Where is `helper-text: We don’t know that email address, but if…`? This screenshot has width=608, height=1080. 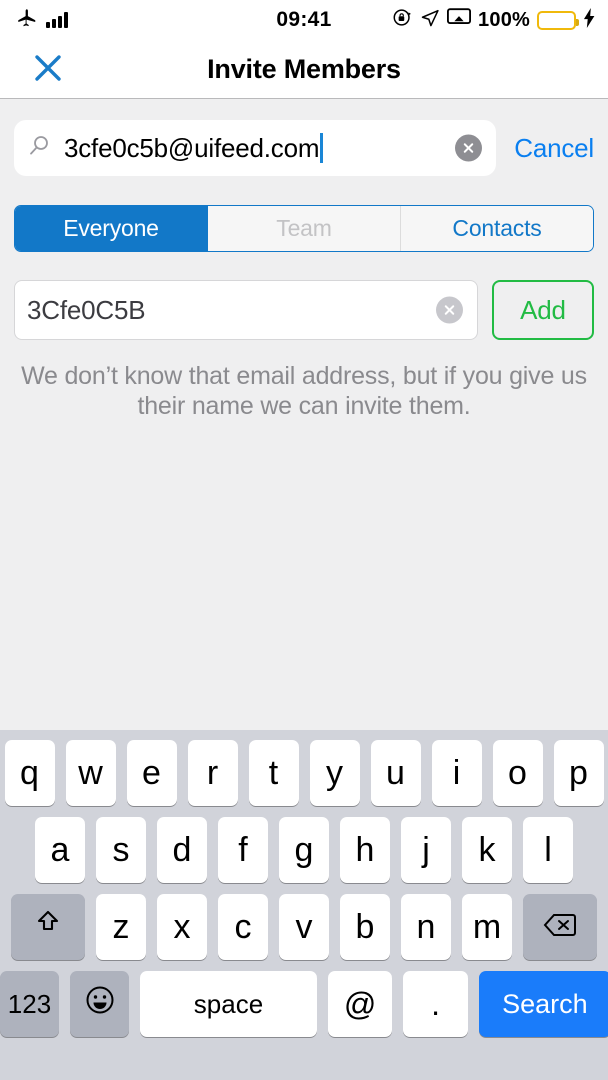 helper-text: We don’t know that email address, but if… is located at coordinates (304, 391).